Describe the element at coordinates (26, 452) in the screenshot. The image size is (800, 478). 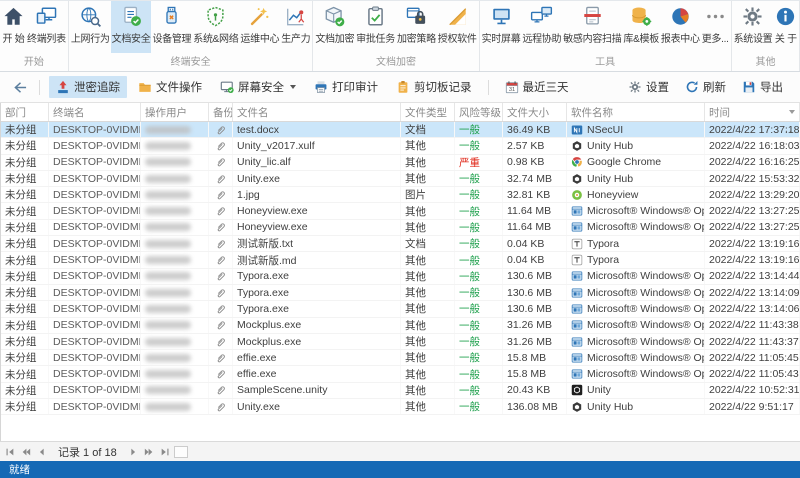
I see `pg-prev-fast-button` at that location.